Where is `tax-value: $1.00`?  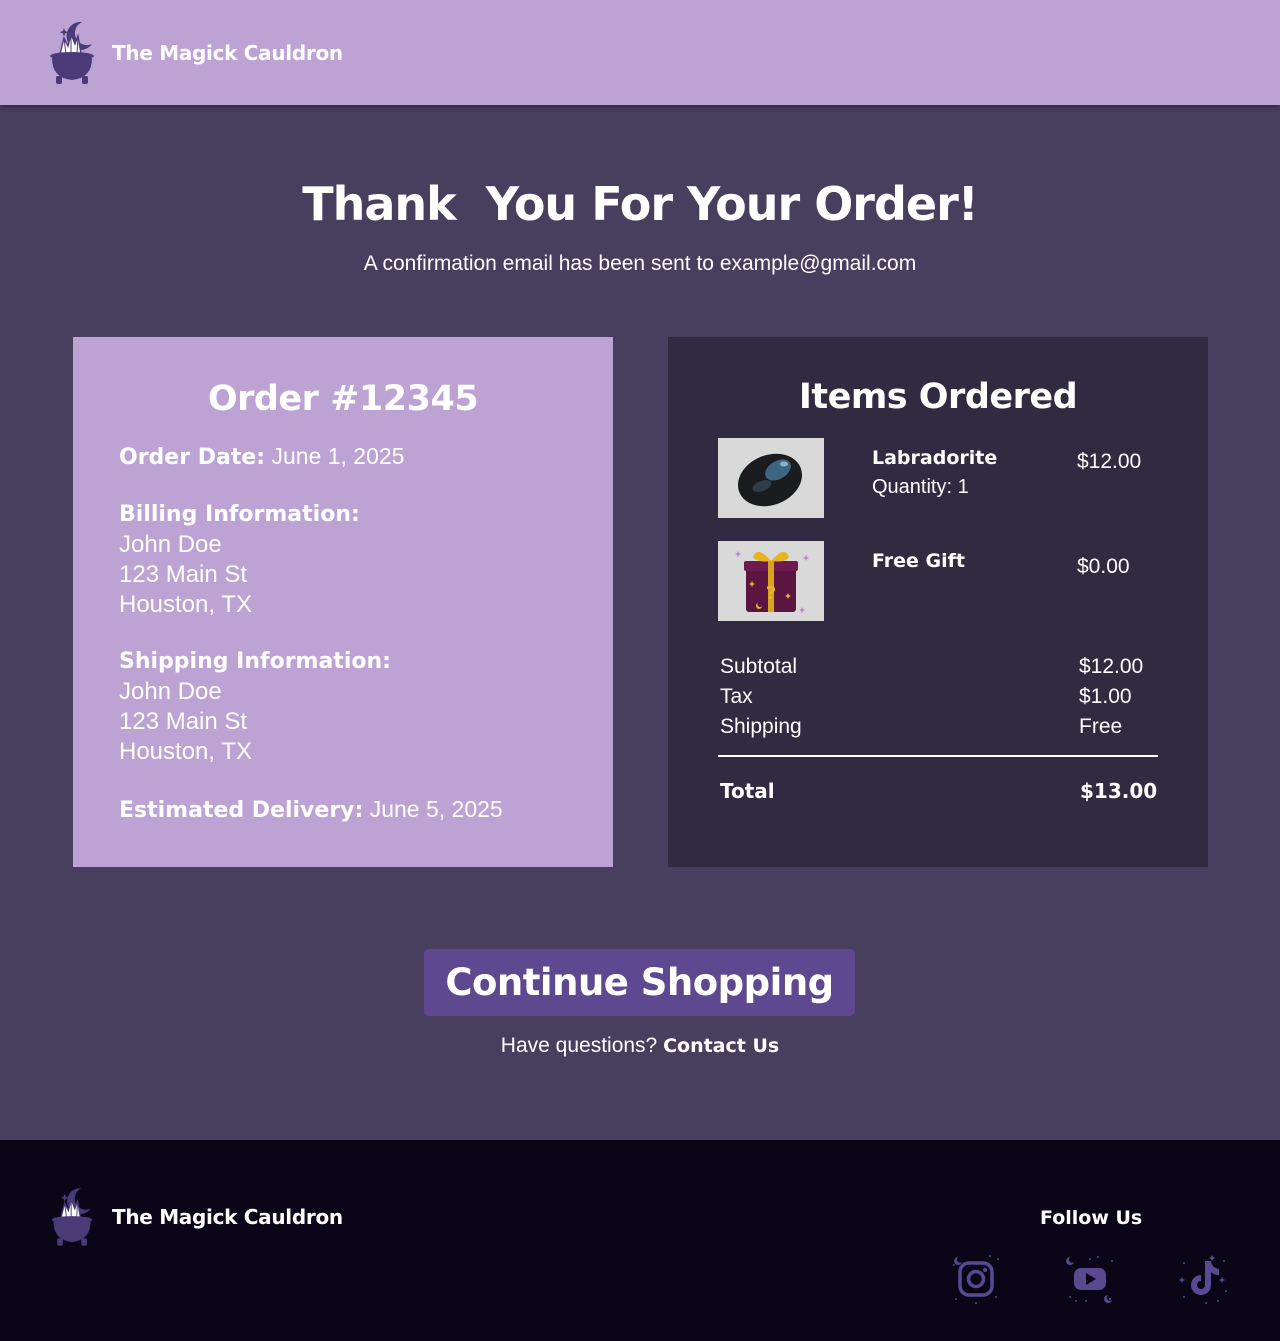
tax-value: $1.00 is located at coordinates (1105, 696).